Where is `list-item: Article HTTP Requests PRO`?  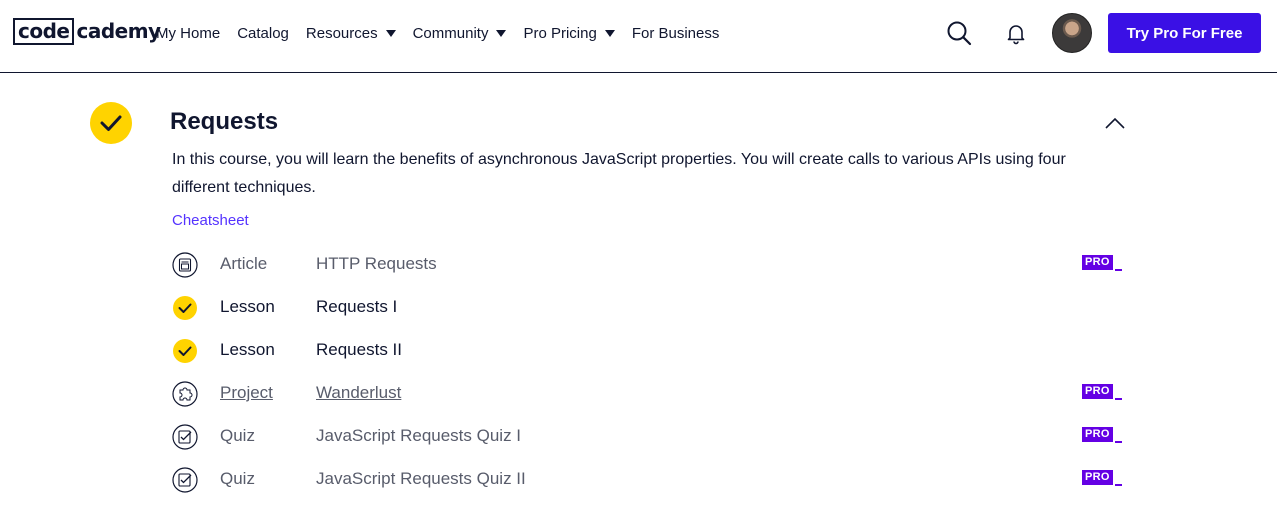
list-item: Article HTTP Requests PRO is located at coordinates (647, 264).